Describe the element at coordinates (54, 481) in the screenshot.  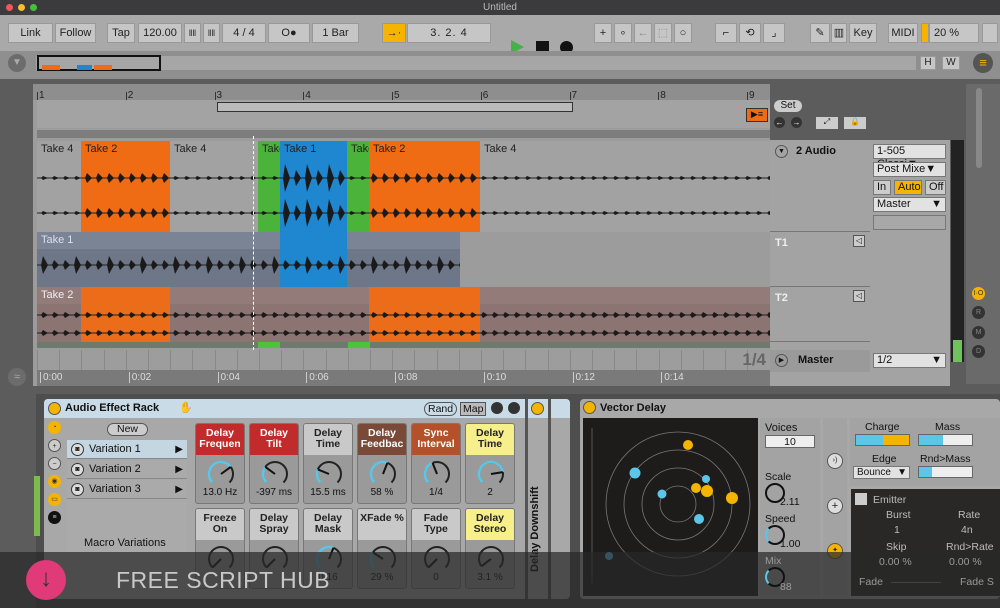
I see `variations-icon: ◉` at that location.